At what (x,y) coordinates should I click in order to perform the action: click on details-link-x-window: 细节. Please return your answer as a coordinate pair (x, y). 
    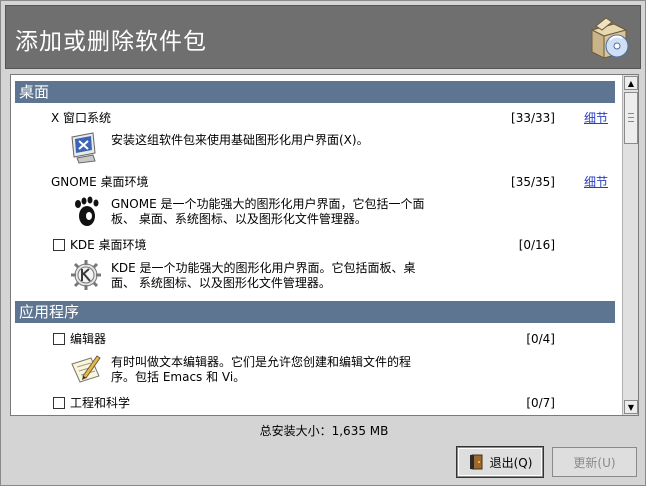
    Looking at the image, I should click on (596, 118).